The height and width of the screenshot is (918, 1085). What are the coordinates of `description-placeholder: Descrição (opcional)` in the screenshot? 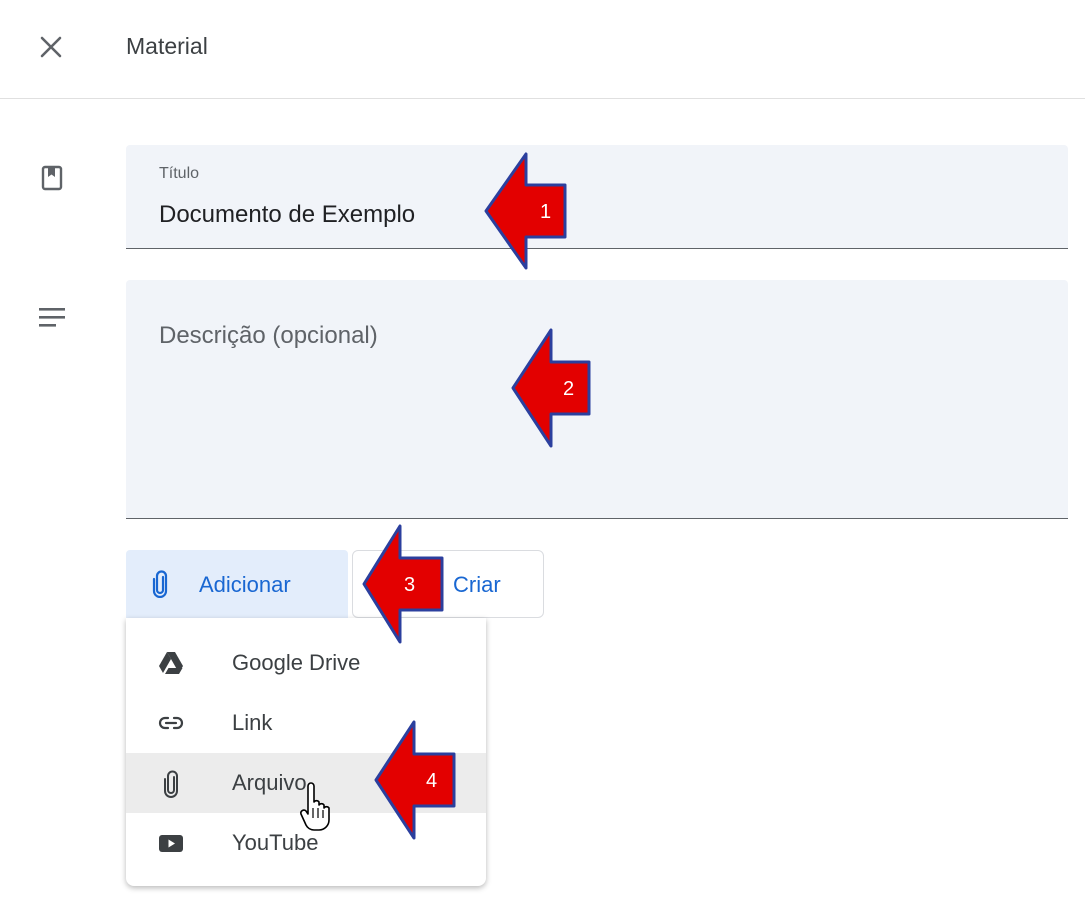 It's located at (268, 335).